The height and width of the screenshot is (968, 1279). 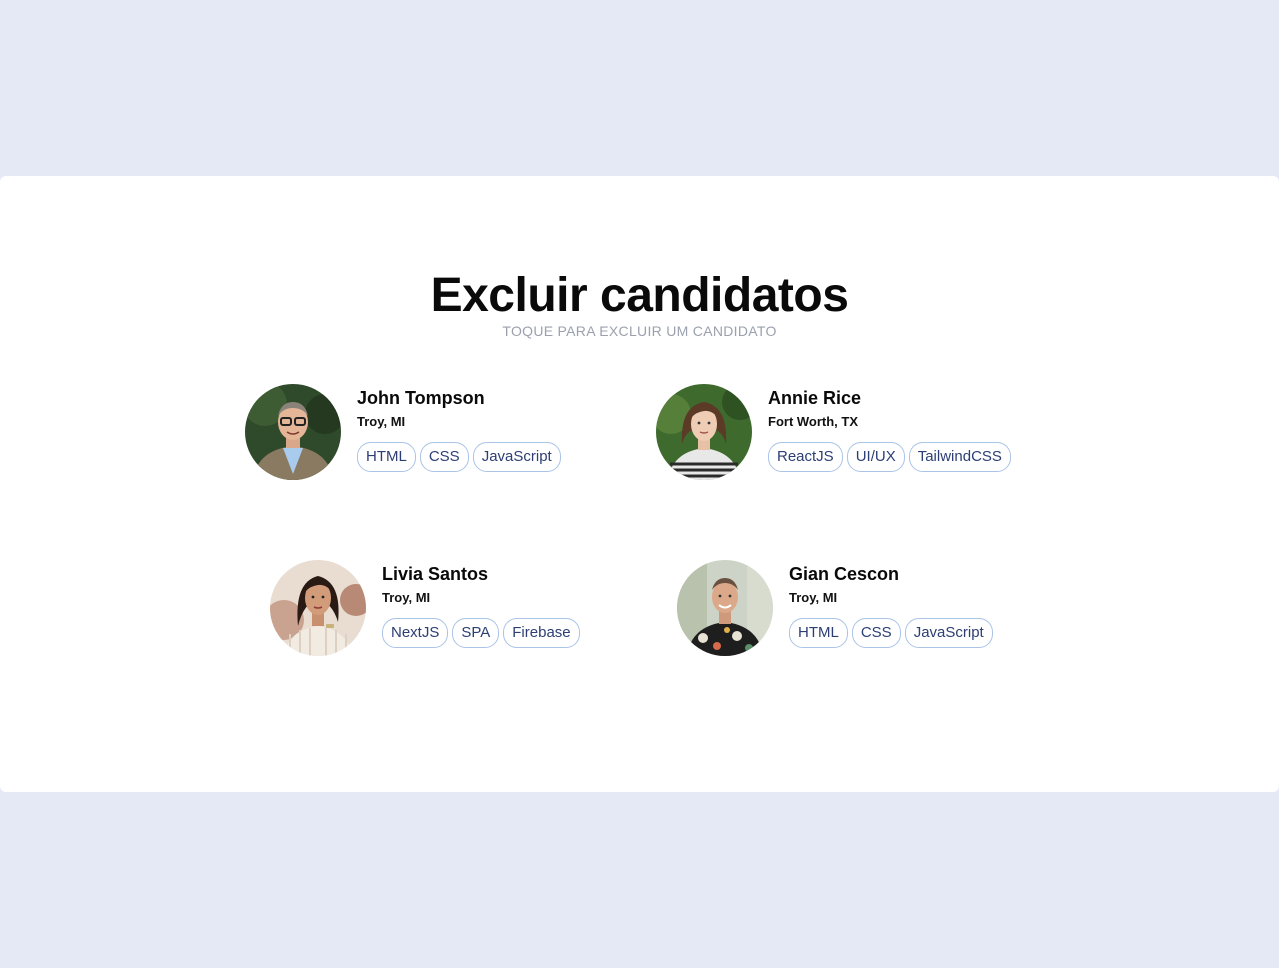 I want to click on candidate-name: Annie Rice, so click(x=815, y=398).